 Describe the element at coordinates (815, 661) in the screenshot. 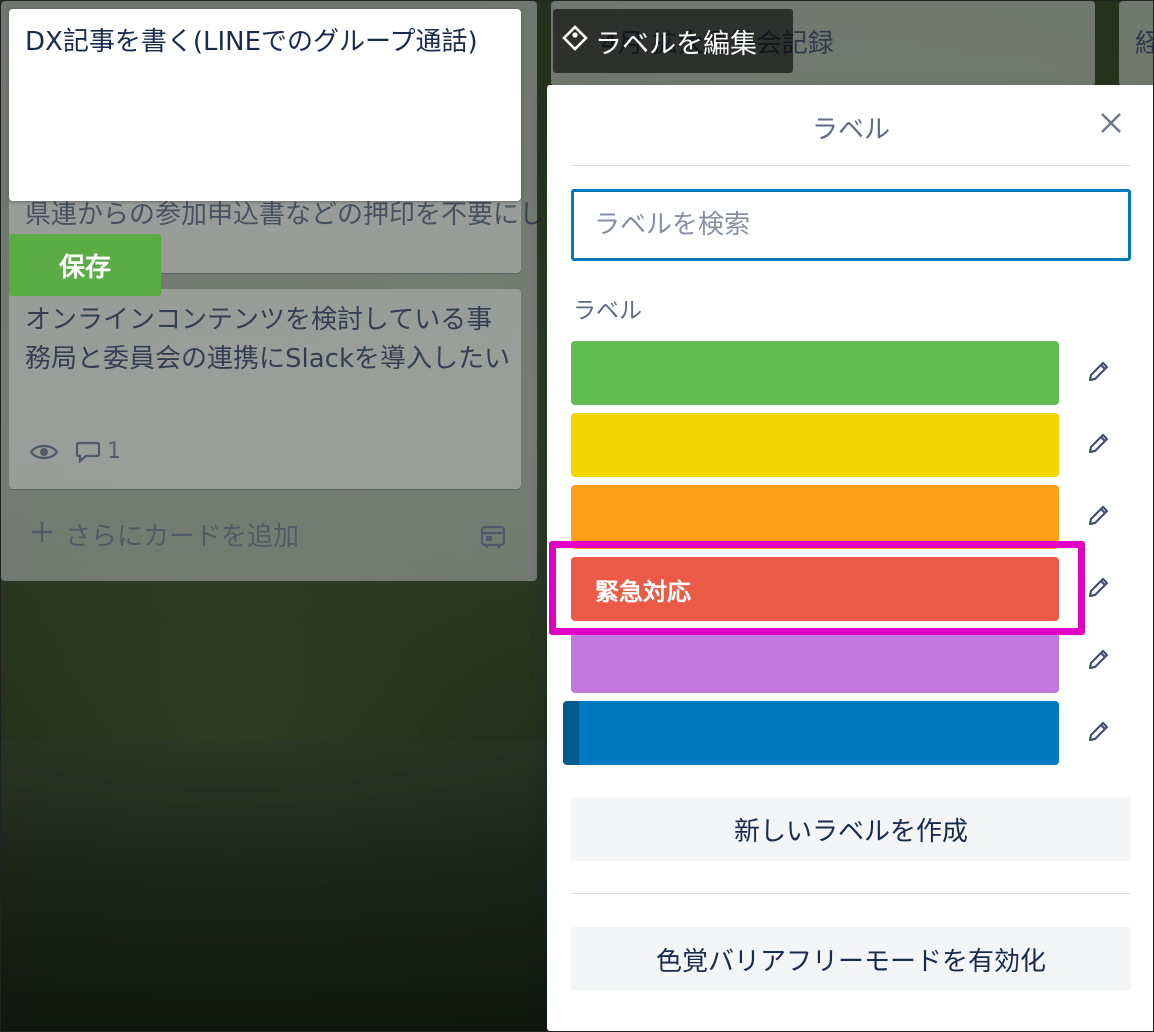

I see `label-swatch-purple` at that location.